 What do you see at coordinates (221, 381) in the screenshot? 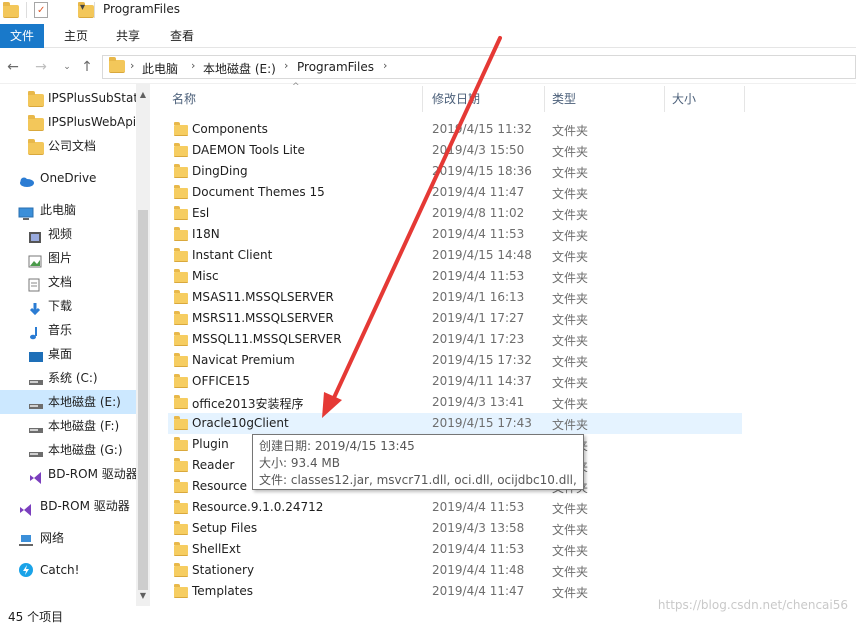
I see `file-name: OFFICE15` at bounding box center [221, 381].